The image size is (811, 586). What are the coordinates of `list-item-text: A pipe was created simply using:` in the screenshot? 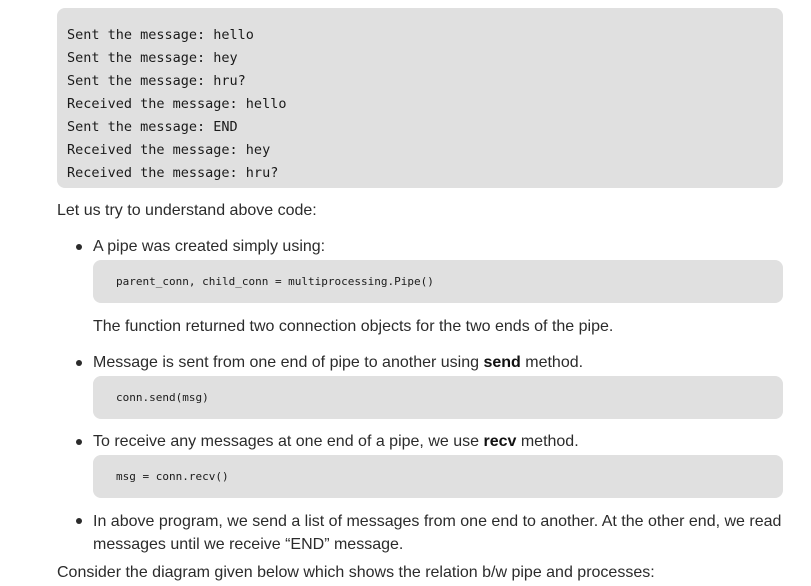 It's located at (209, 246).